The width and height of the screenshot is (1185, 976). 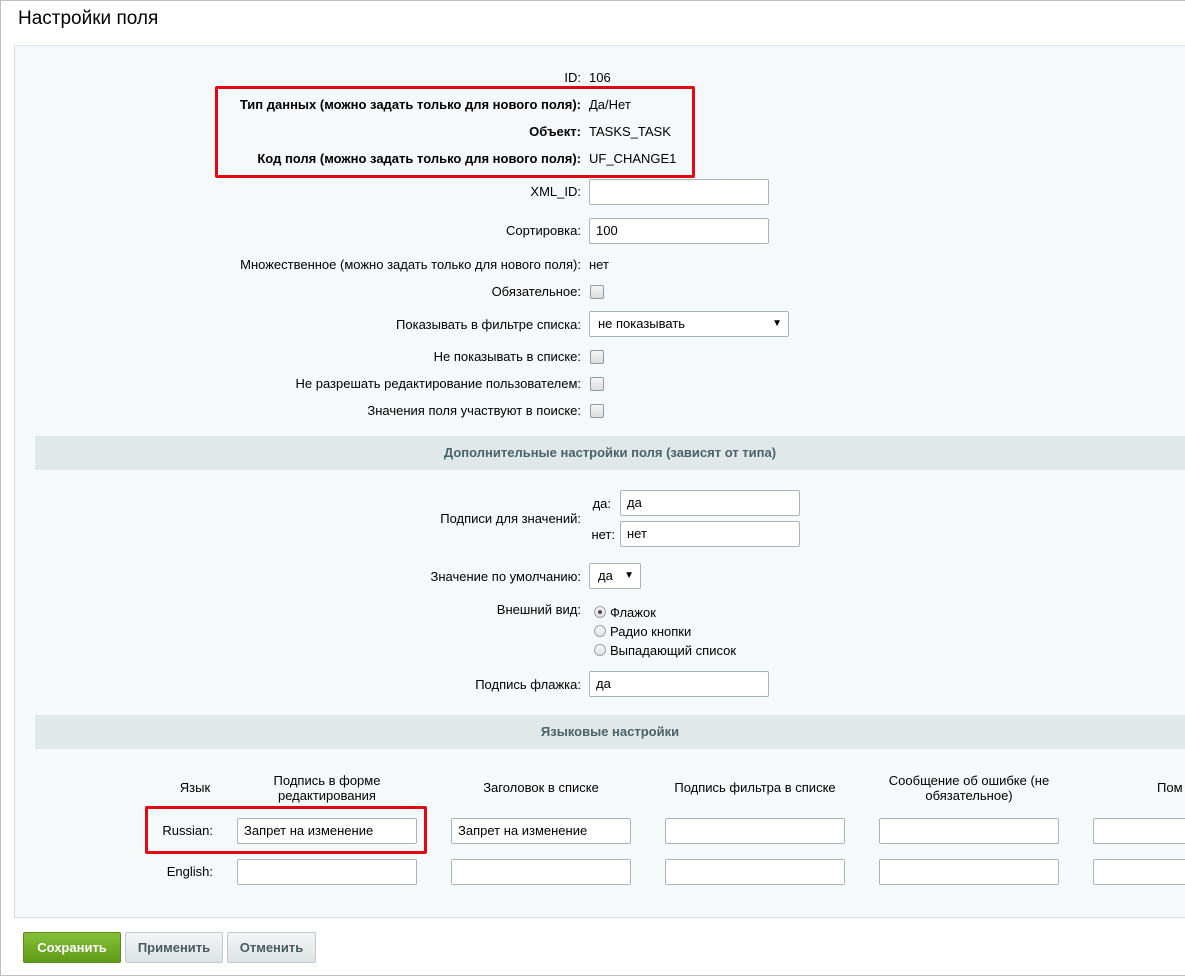 What do you see at coordinates (599, 264) in the screenshot?
I see `multiple-value: нет` at bounding box center [599, 264].